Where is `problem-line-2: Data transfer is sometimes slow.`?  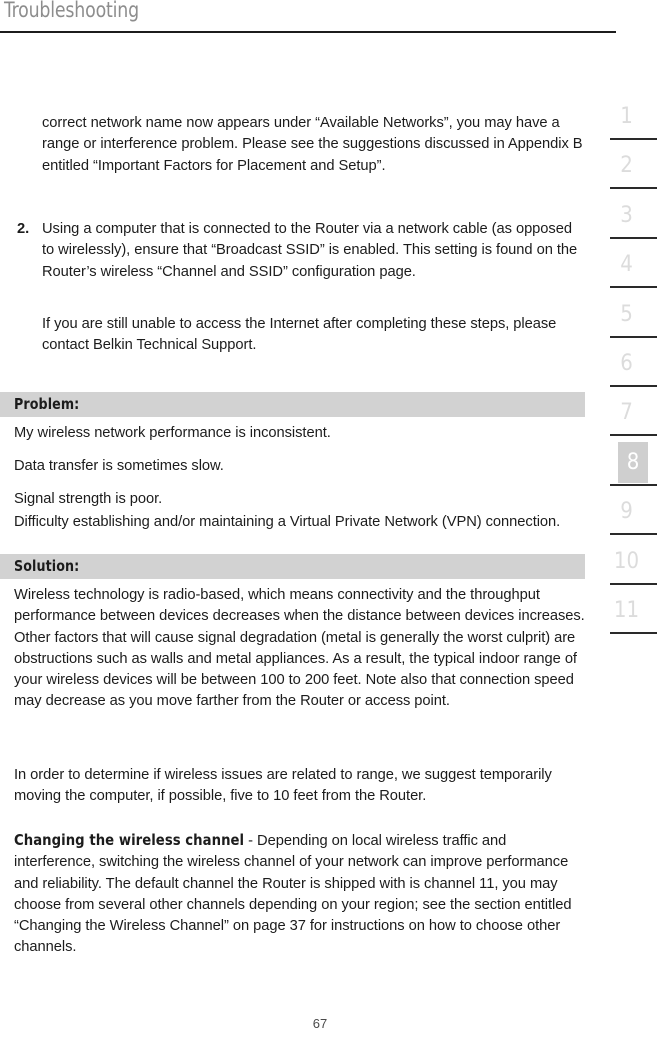
problem-line-2: Data transfer is sometimes slow. is located at coordinates (119, 466).